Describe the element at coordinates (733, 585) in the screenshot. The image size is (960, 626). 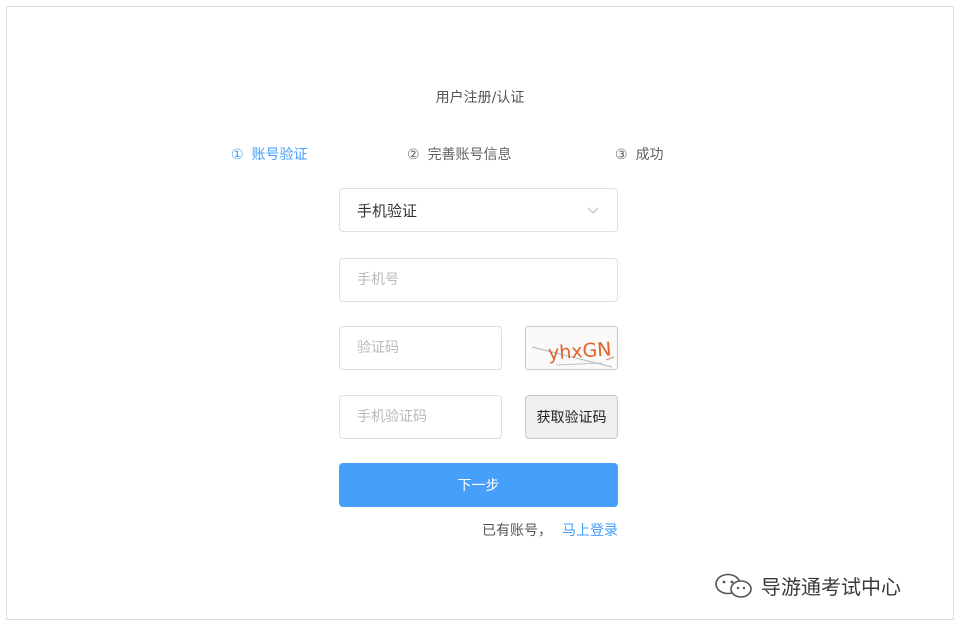
I see `wechat-icon` at that location.